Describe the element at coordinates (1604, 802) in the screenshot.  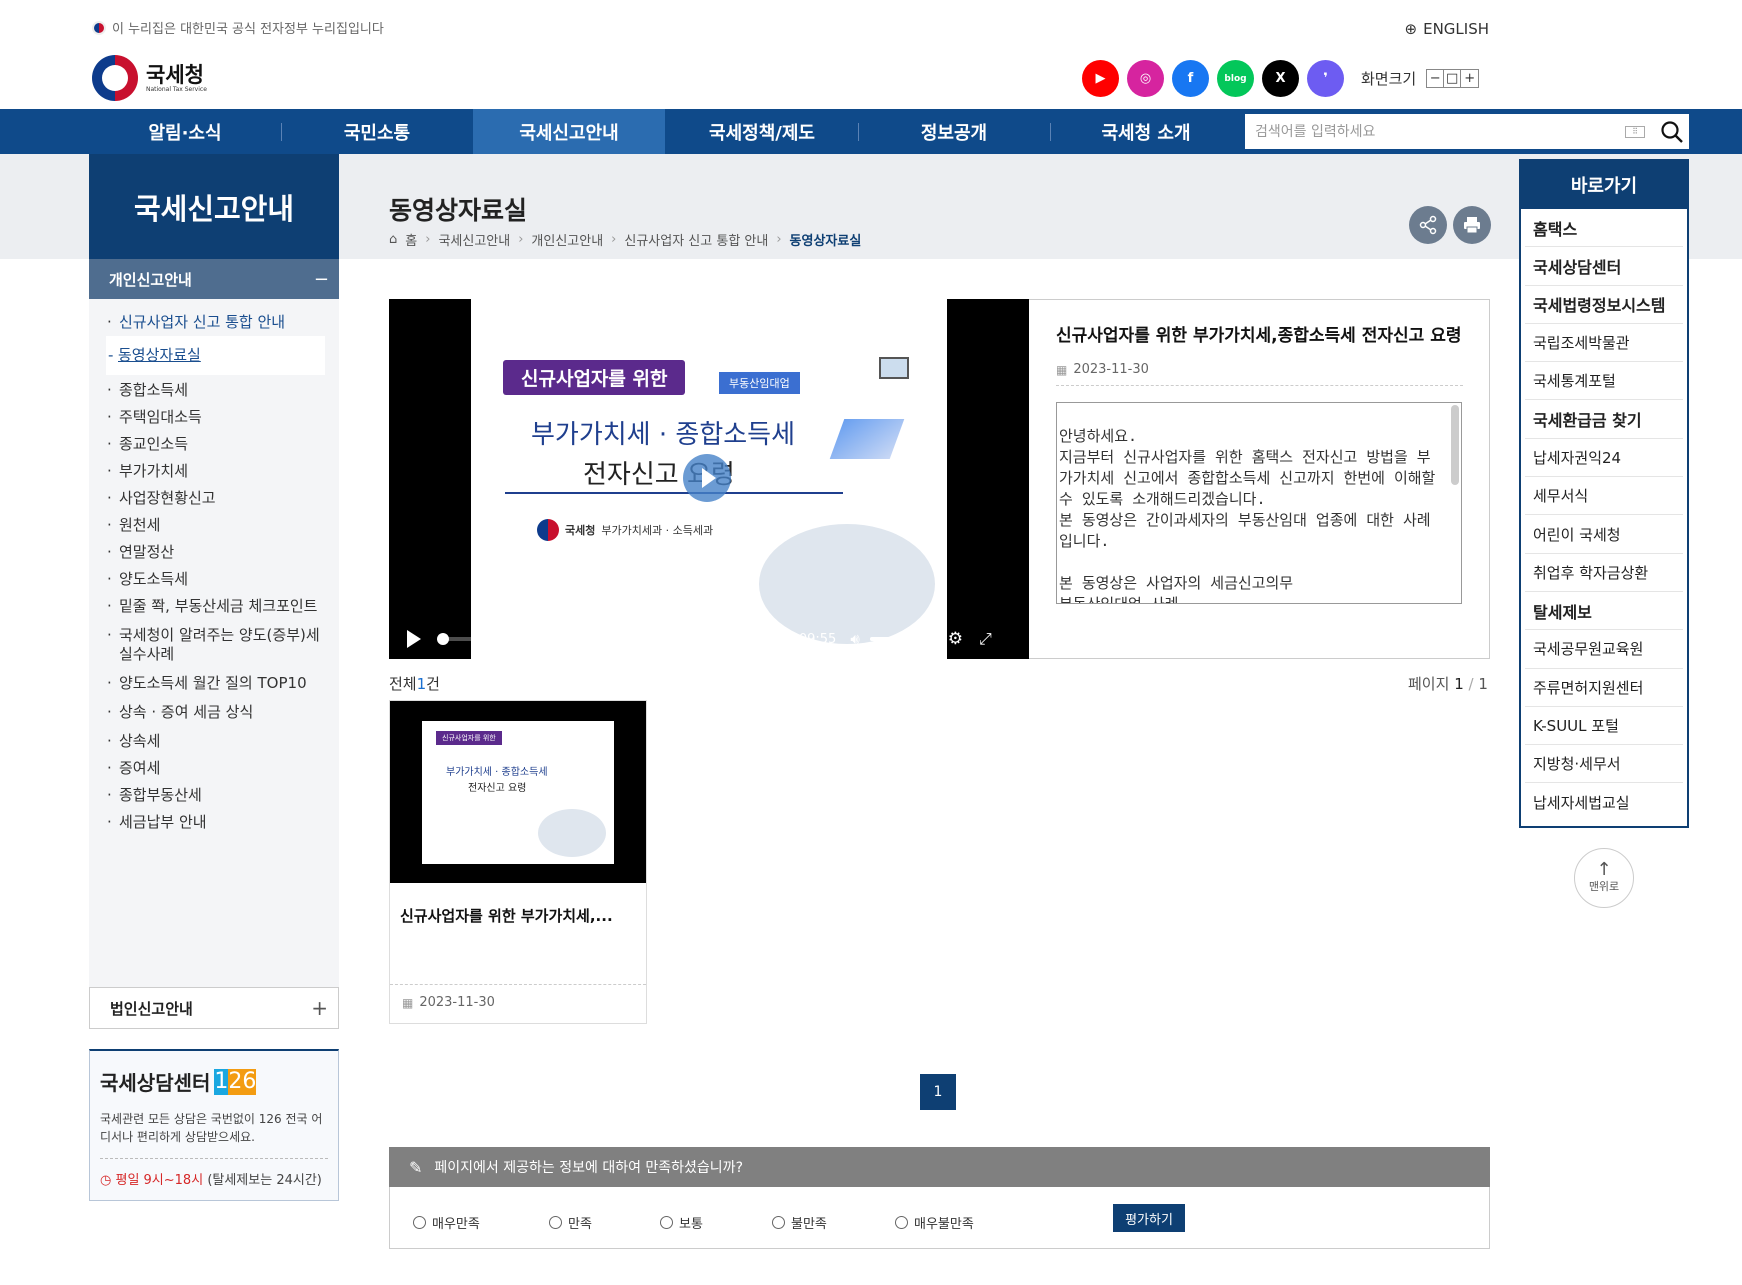
I see `quick-link: 납세자세법교실` at that location.